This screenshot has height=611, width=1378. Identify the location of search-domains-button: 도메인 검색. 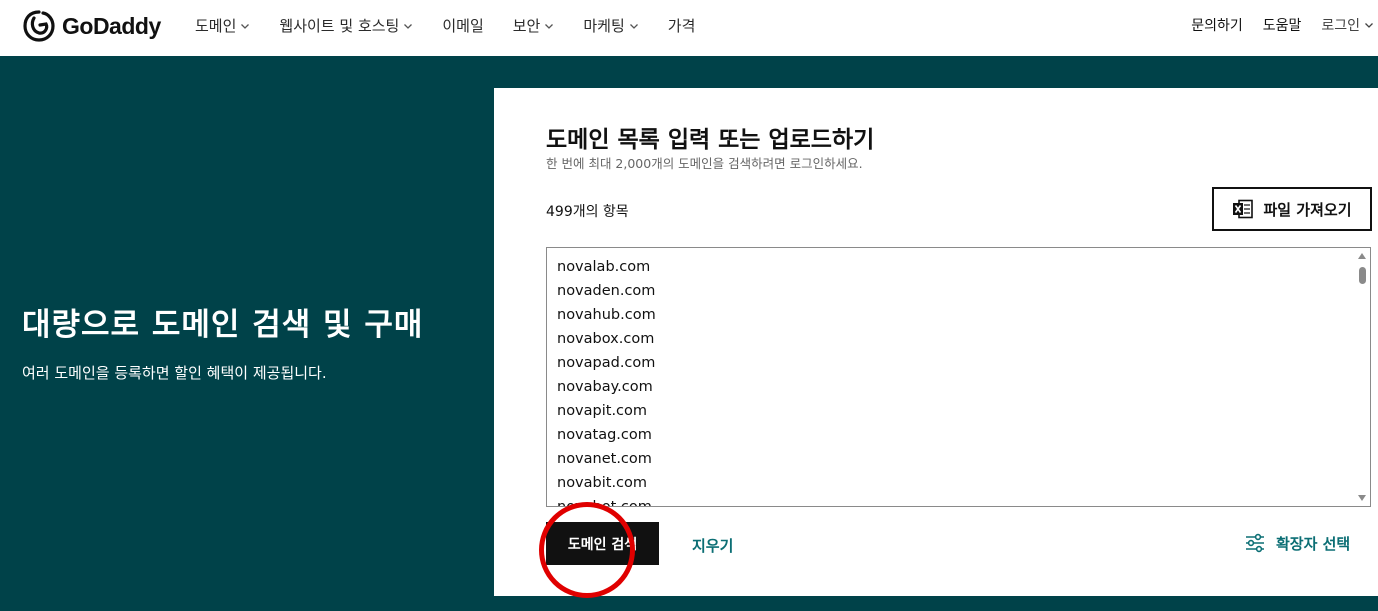
(602, 543).